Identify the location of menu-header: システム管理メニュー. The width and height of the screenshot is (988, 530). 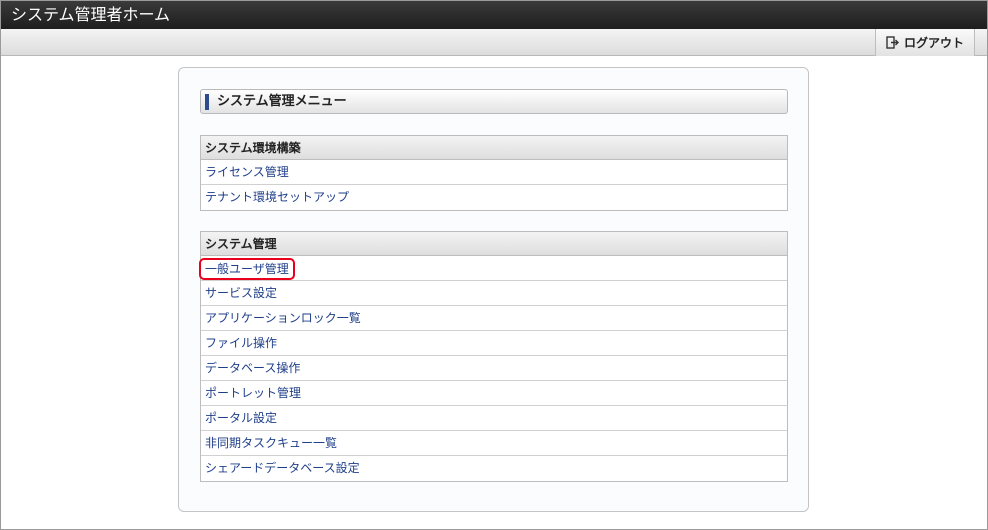
(494, 101).